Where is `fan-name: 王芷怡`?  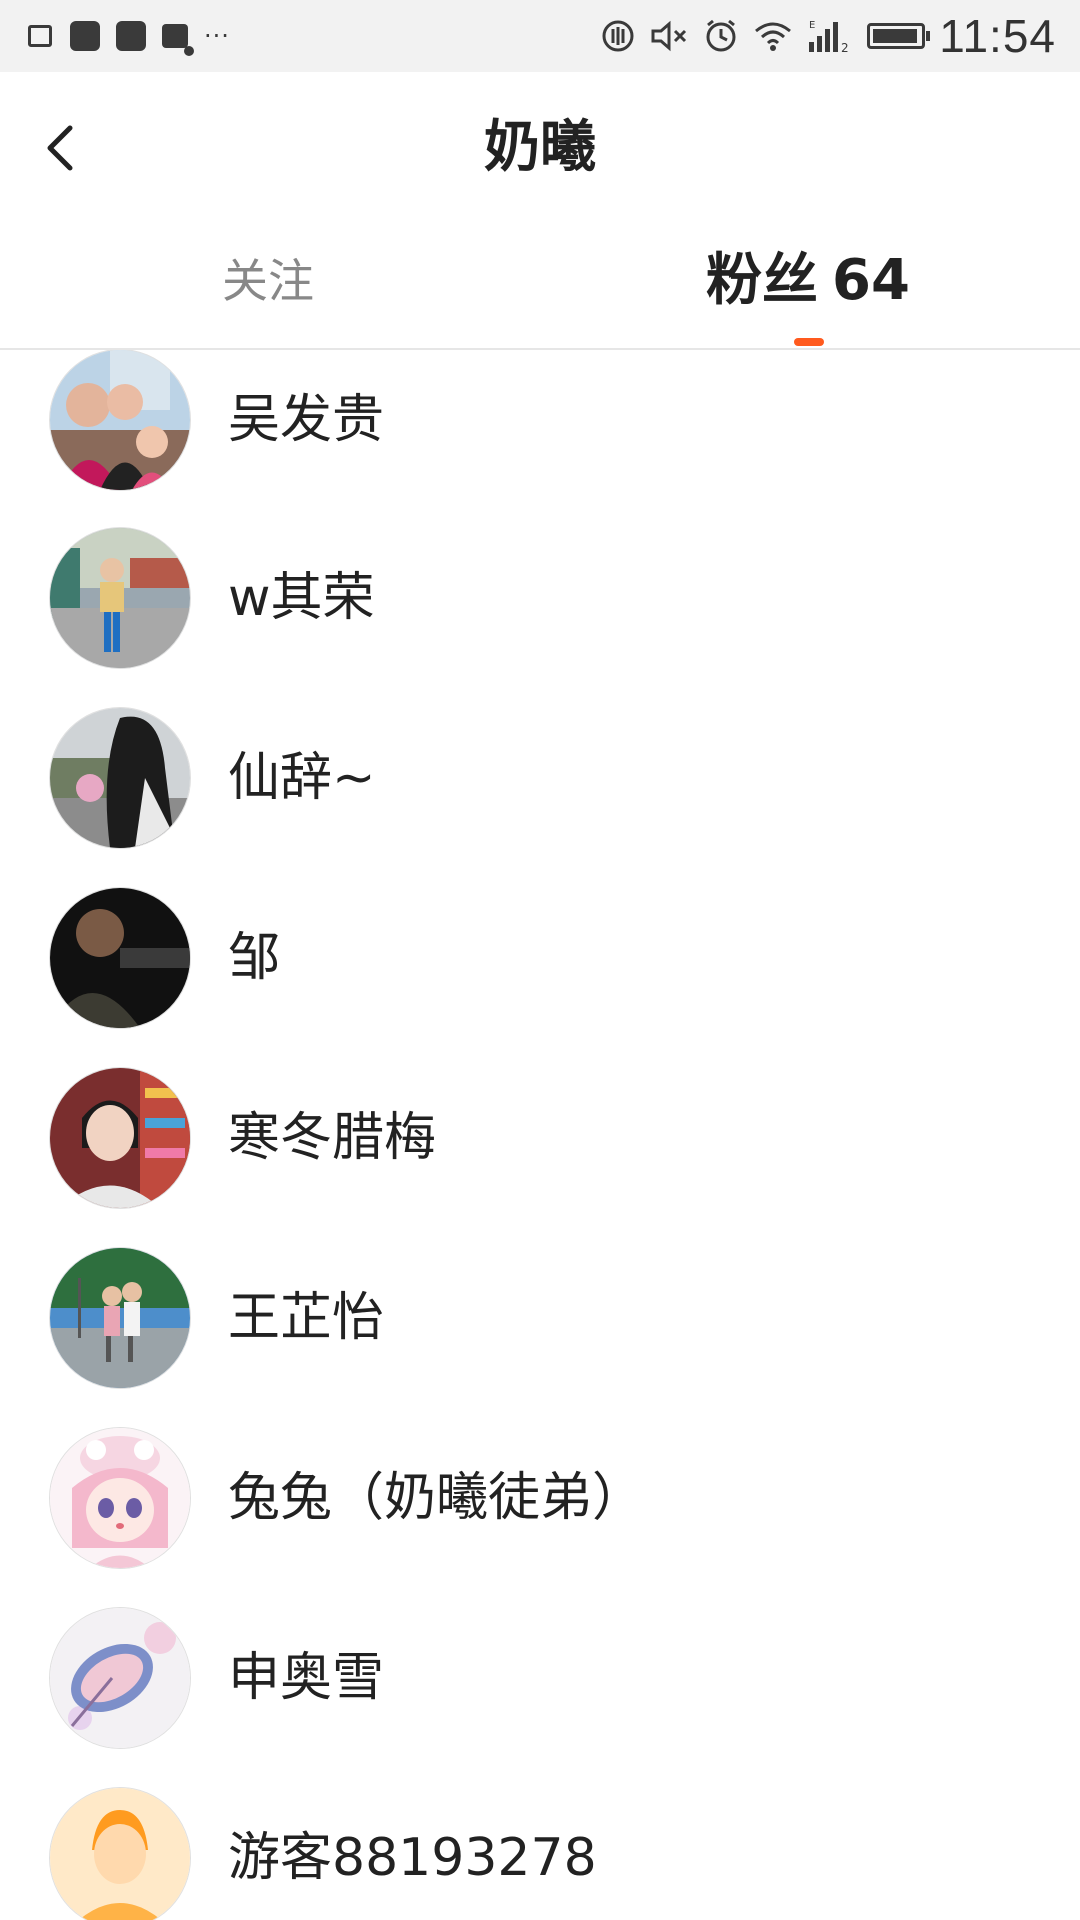
fan-name: 王芷怡 is located at coordinates (306, 1318).